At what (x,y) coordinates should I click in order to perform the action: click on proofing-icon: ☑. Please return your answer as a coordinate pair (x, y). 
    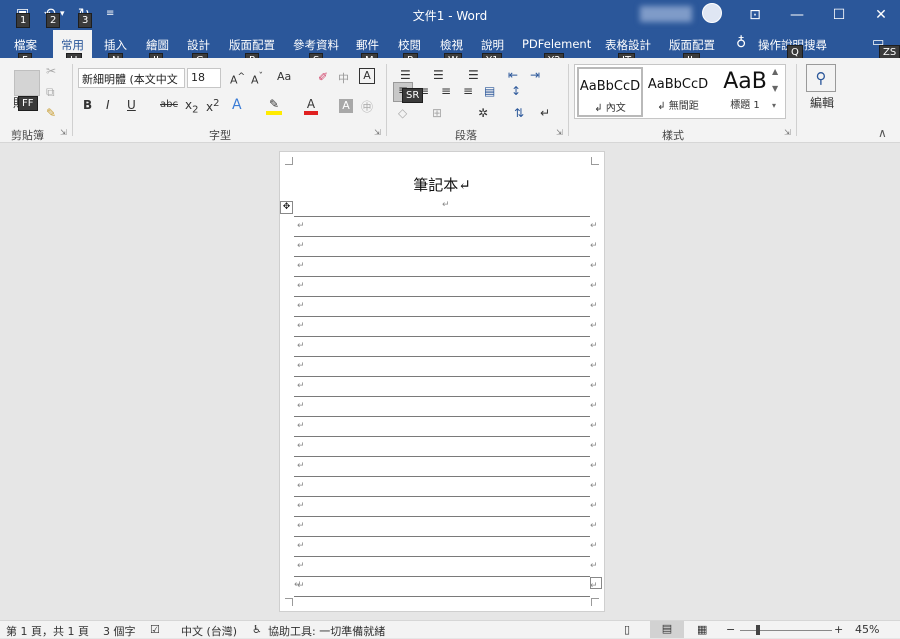
    Looking at the image, I should click on (155, 629).